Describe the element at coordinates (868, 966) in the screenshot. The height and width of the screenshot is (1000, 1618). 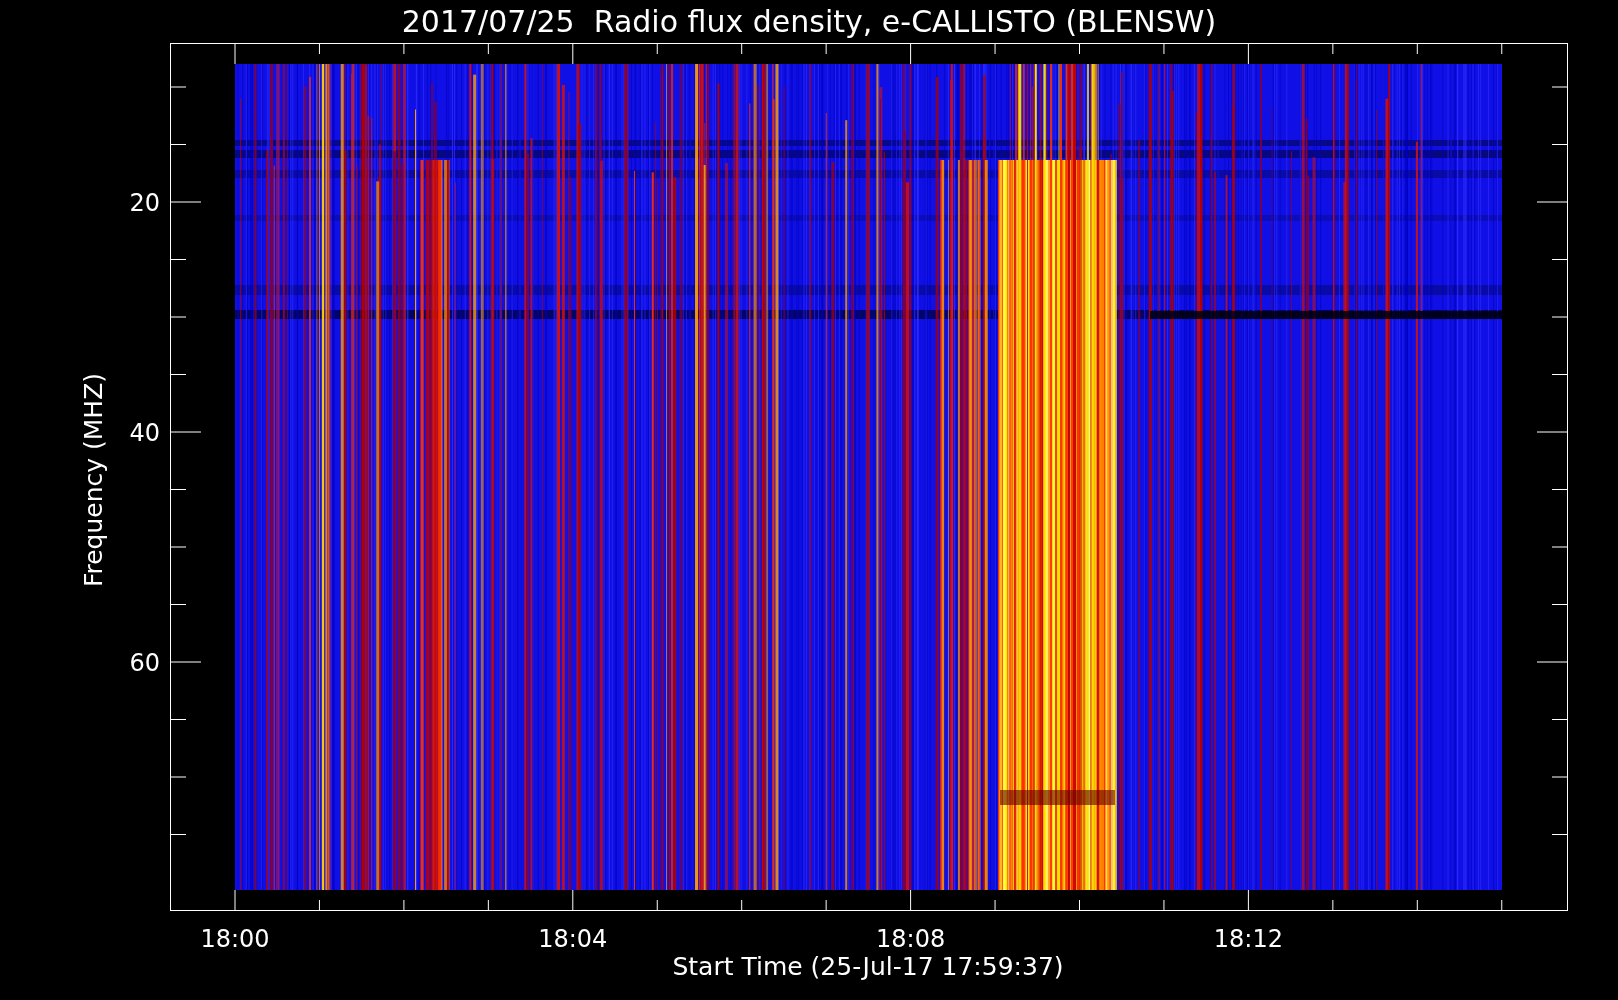
I see `x-axis-label: Start Time (25-Jul-17 17:59:37)` at that location.